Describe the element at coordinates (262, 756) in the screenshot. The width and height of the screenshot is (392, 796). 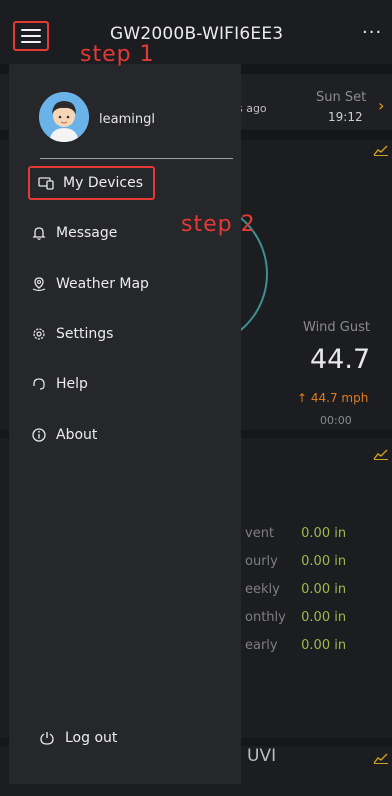
I see `uvi-label: UVI` at that location.